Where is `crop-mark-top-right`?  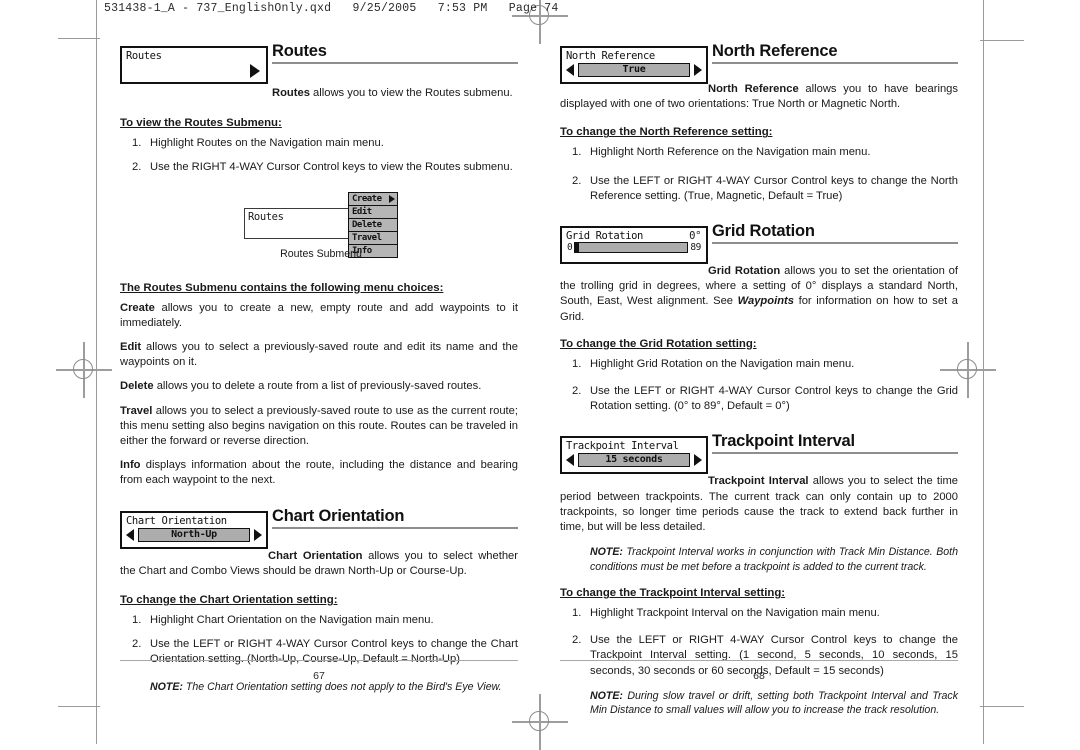
crop-mark-top-right is located at coordinates (1002, 40).